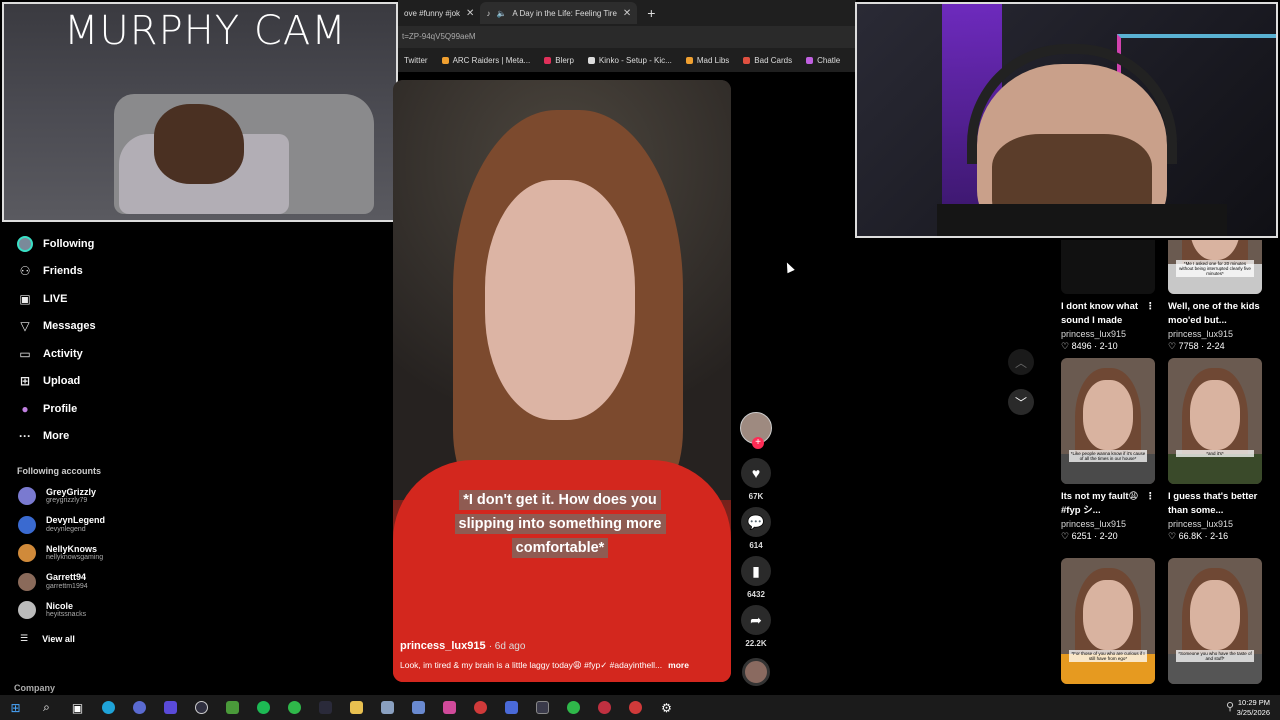 The height and width of the screenshot is (720, 1280). I want to click on video-author: princess_lux915 · 6d ago, so click(561, 646).